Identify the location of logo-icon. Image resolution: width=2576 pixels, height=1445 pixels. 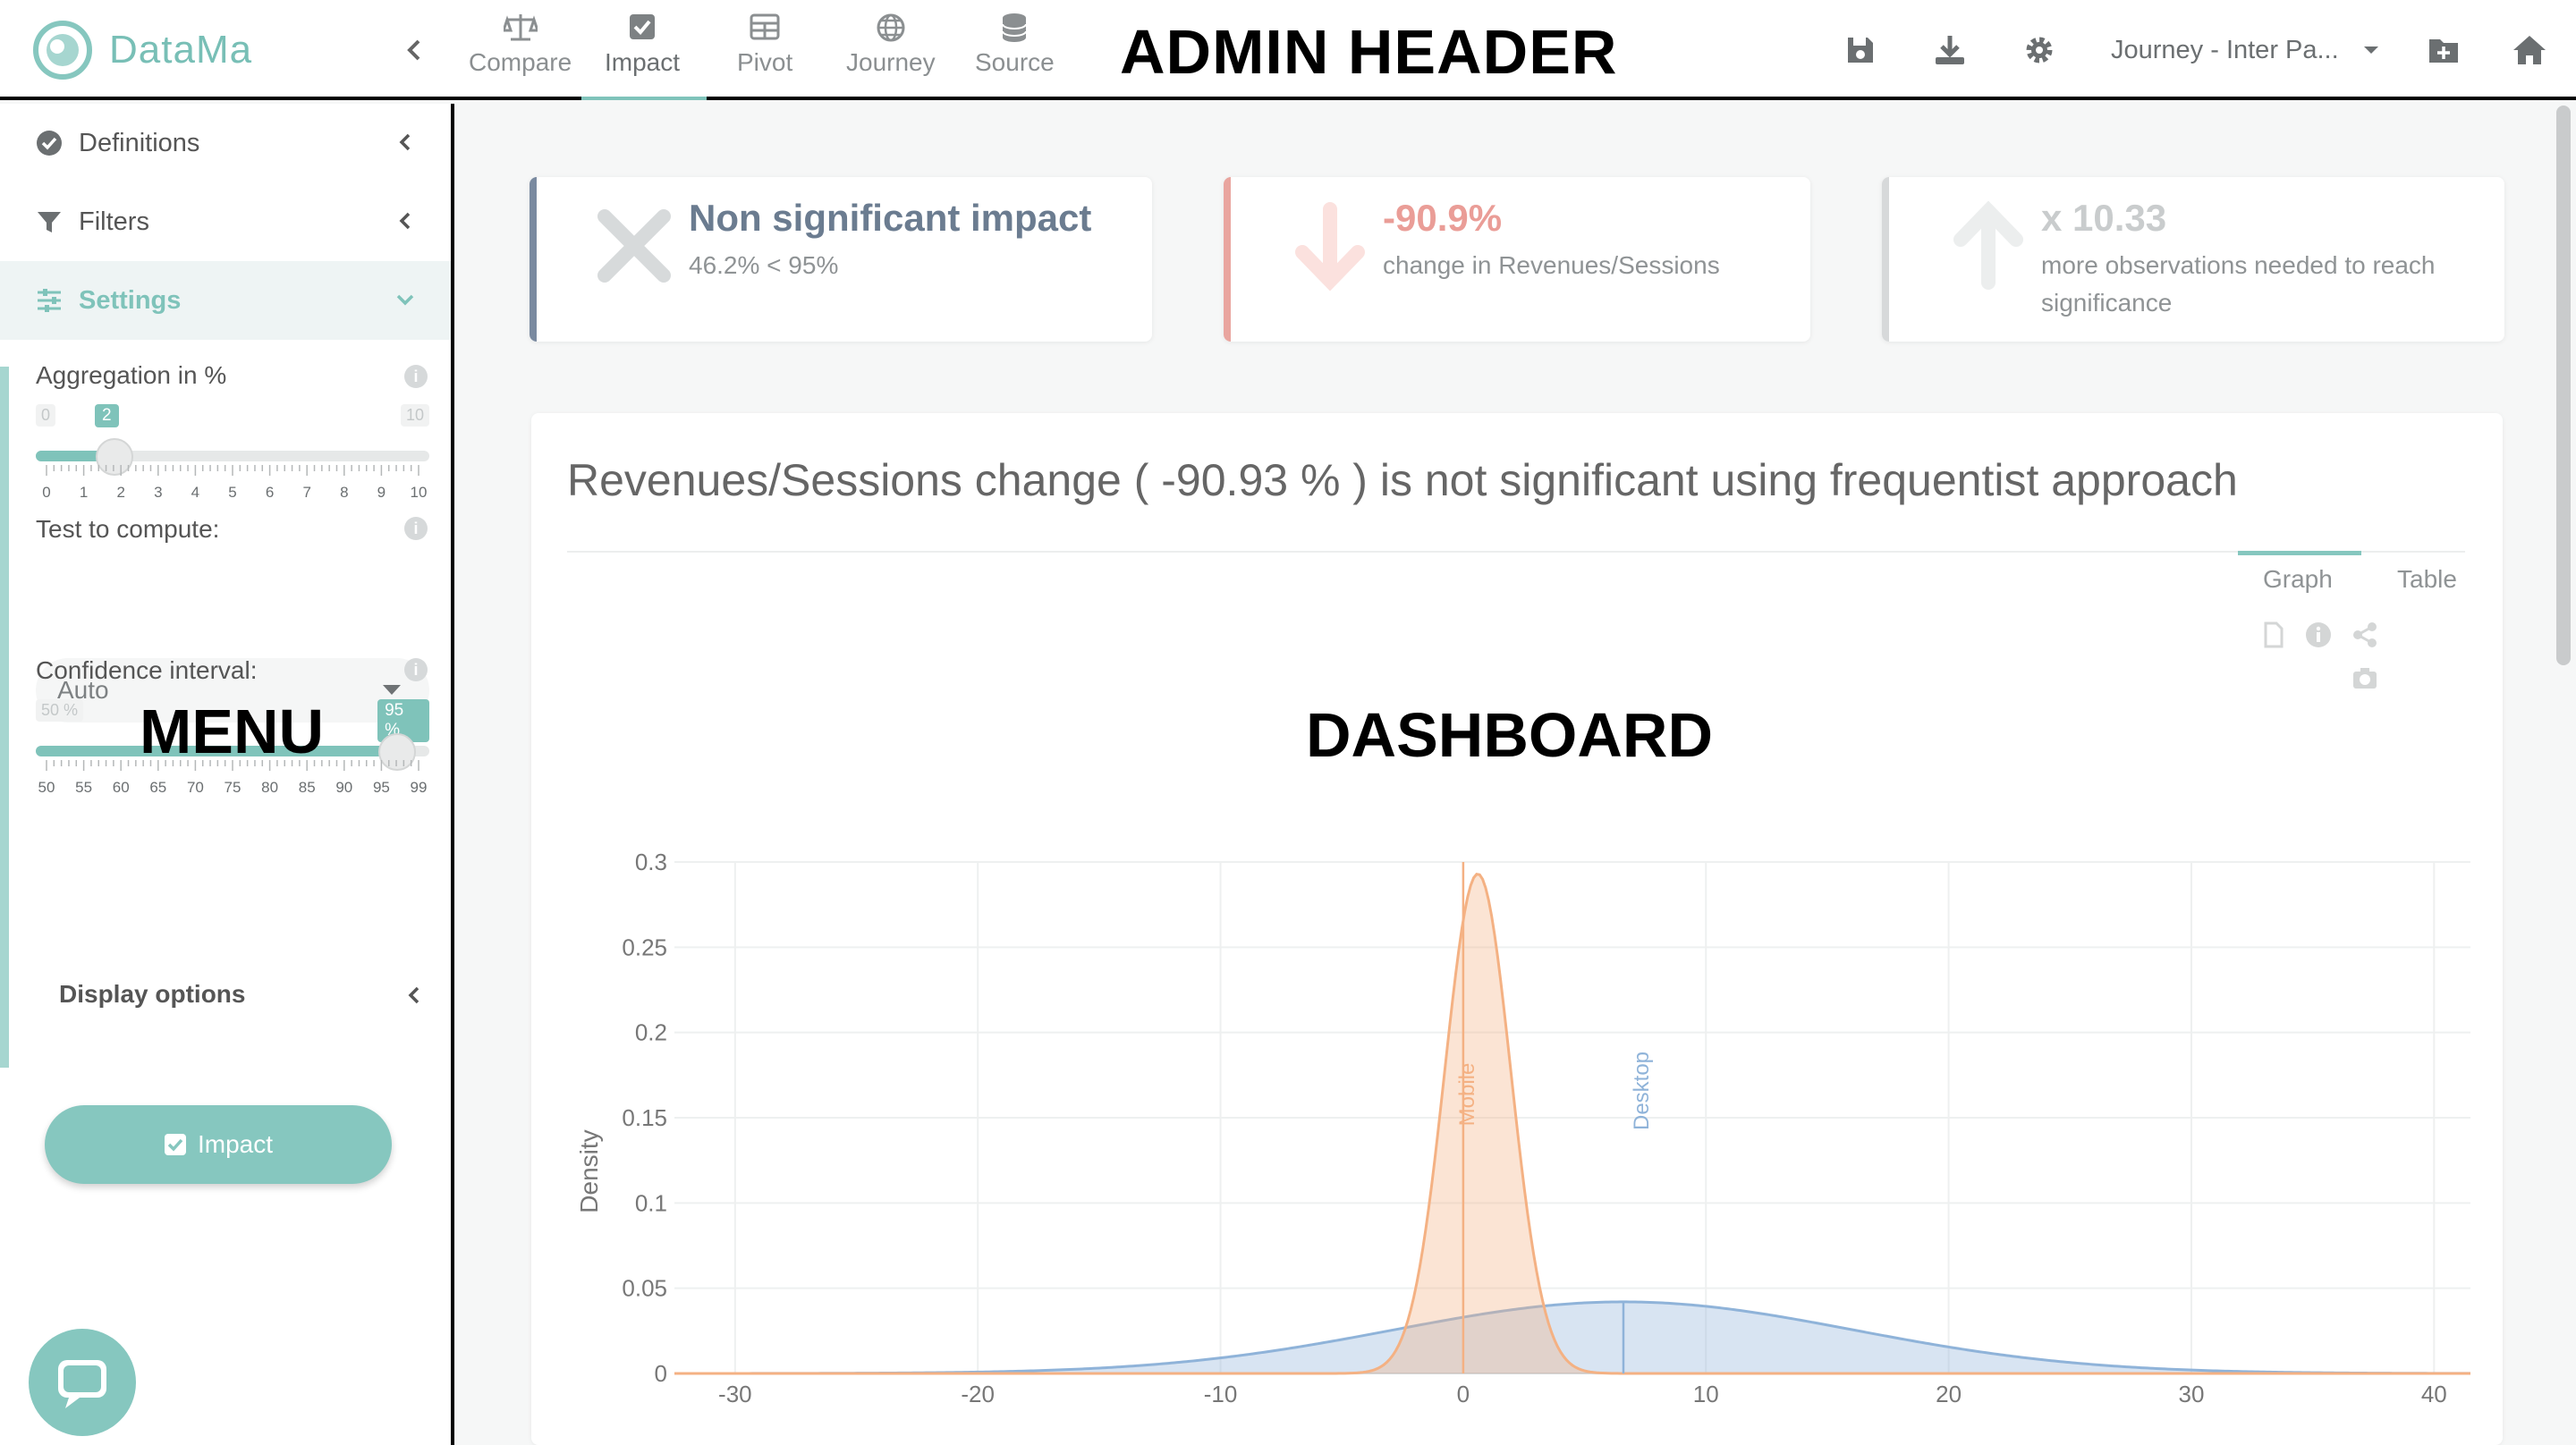
(62, 50).